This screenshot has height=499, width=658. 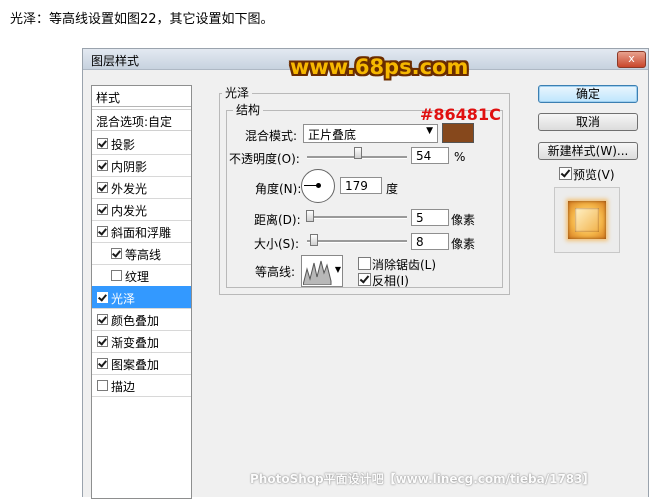 I want to click on distance-label: 距离(D):, so click(x=277, y=220).